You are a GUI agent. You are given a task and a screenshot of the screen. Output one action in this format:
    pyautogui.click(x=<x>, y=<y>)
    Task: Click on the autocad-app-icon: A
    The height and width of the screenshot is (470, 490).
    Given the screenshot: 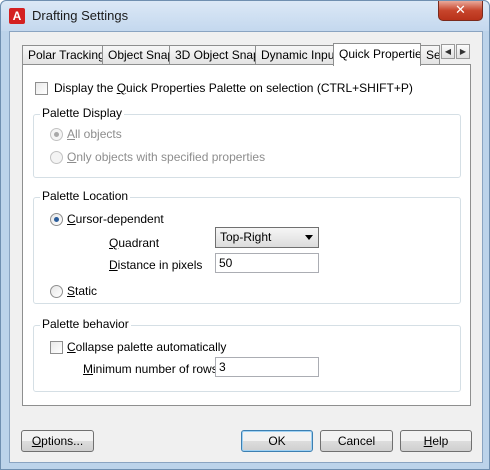 What is the action you would take?
    pyautogui.click(x=17, y=16)
    